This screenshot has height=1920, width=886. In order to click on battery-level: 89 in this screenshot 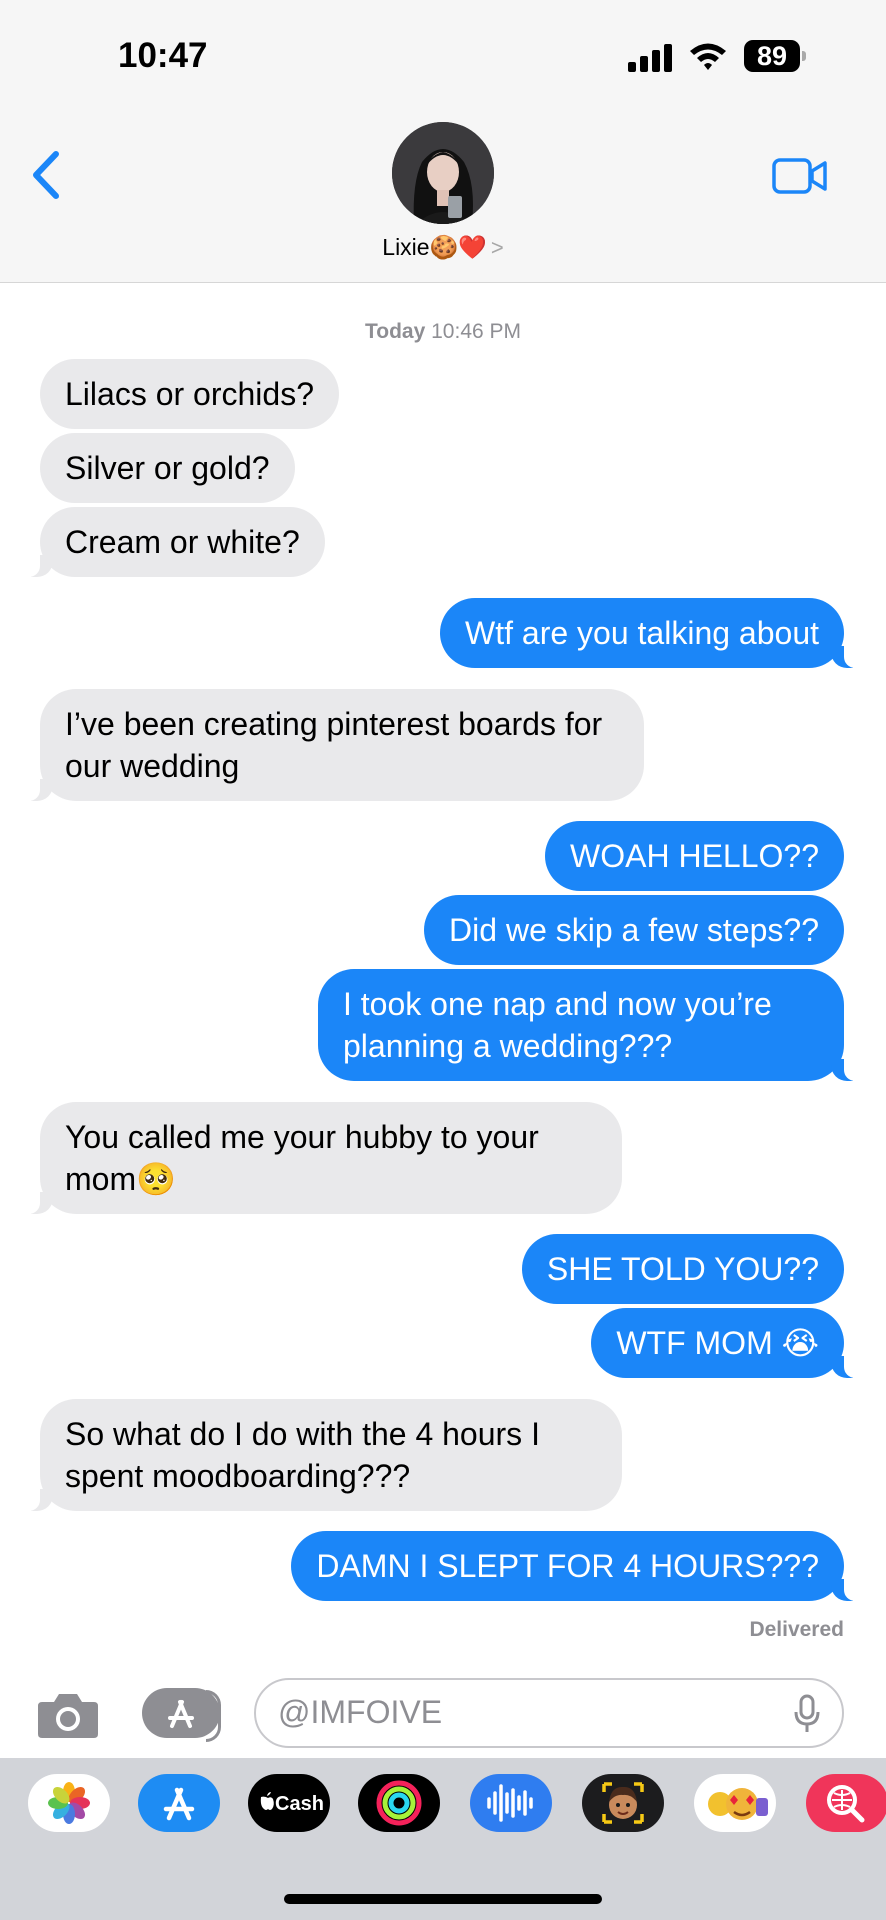, I will do `click(772, 56)`.